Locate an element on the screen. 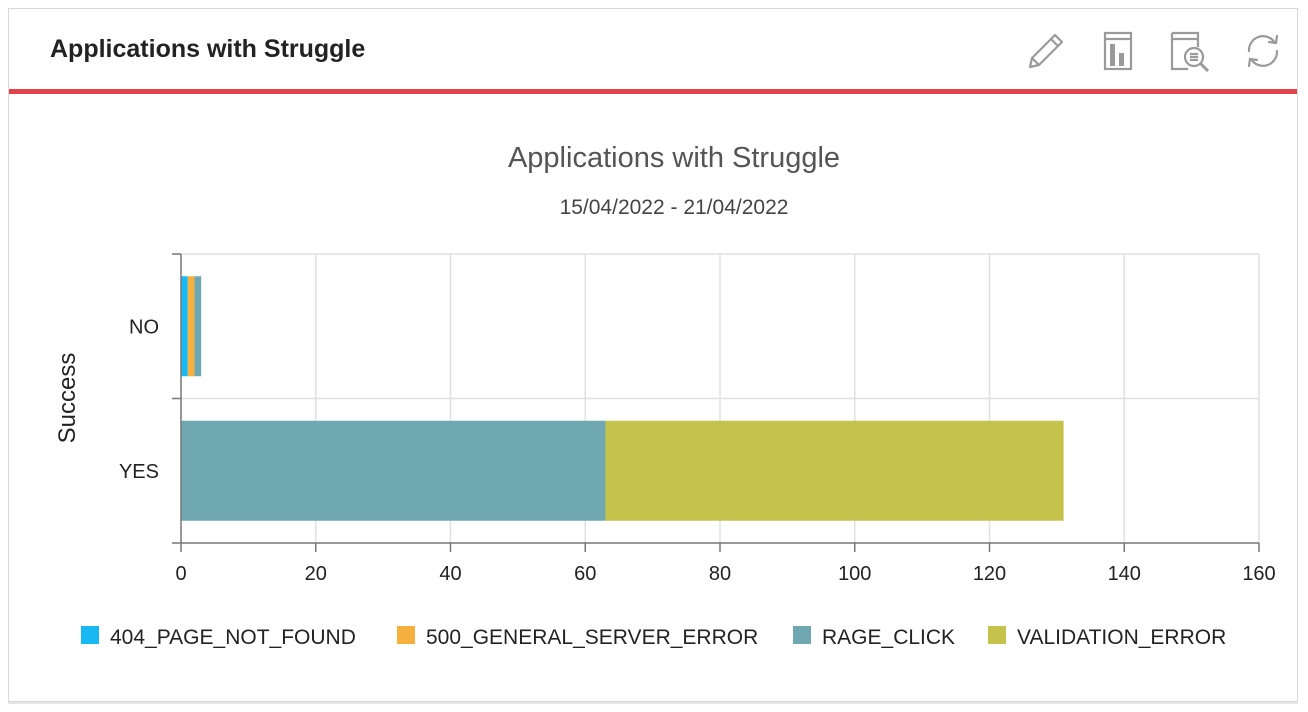  legend-item: 404_PAGE_NOT_FOUND is located at coordinates (218, 637).